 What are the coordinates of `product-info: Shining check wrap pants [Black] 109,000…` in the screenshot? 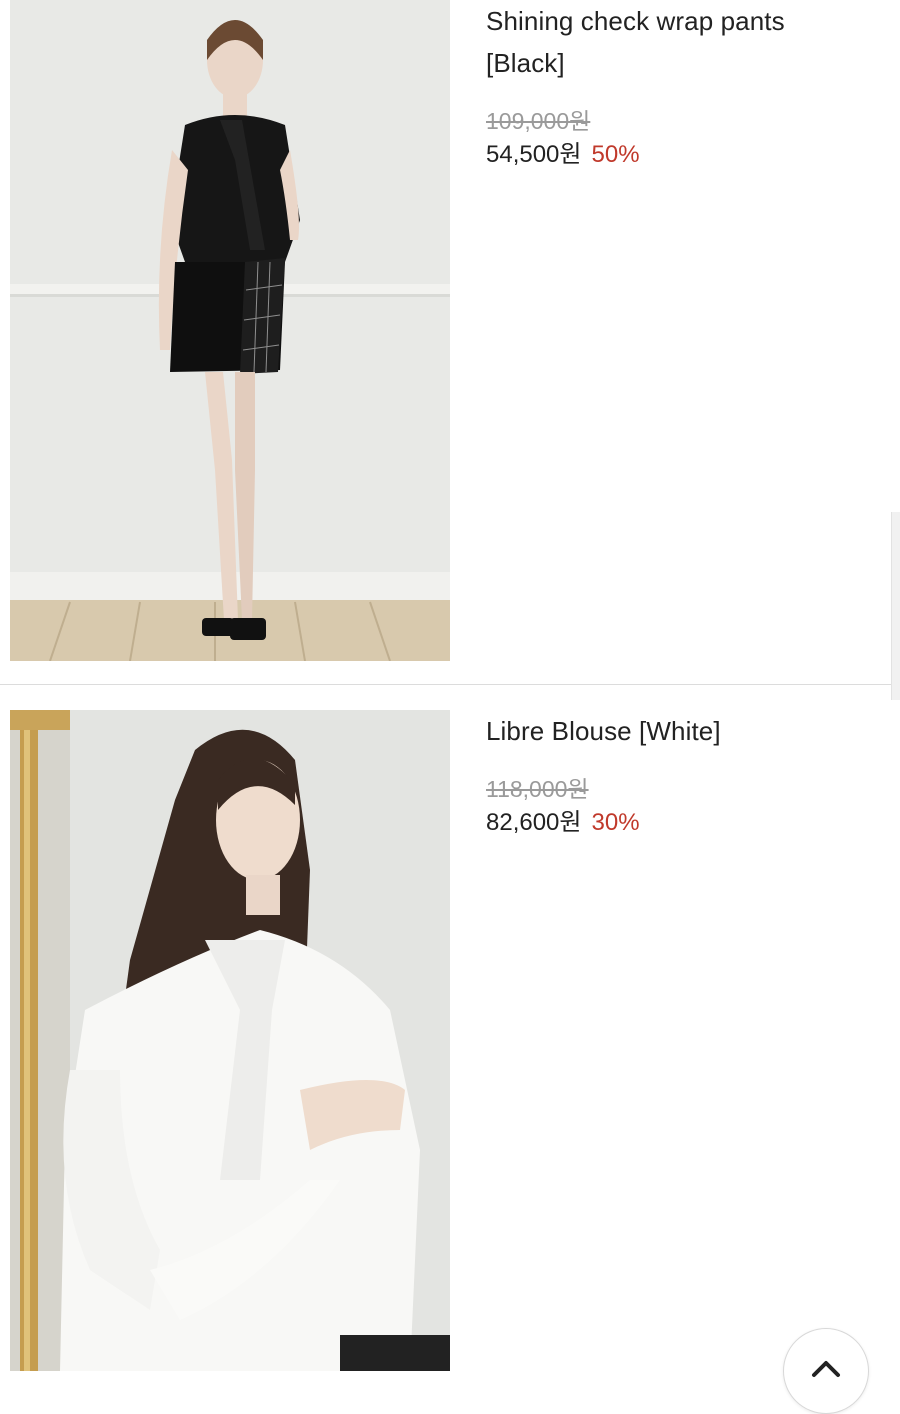 It's located at (676, 86).